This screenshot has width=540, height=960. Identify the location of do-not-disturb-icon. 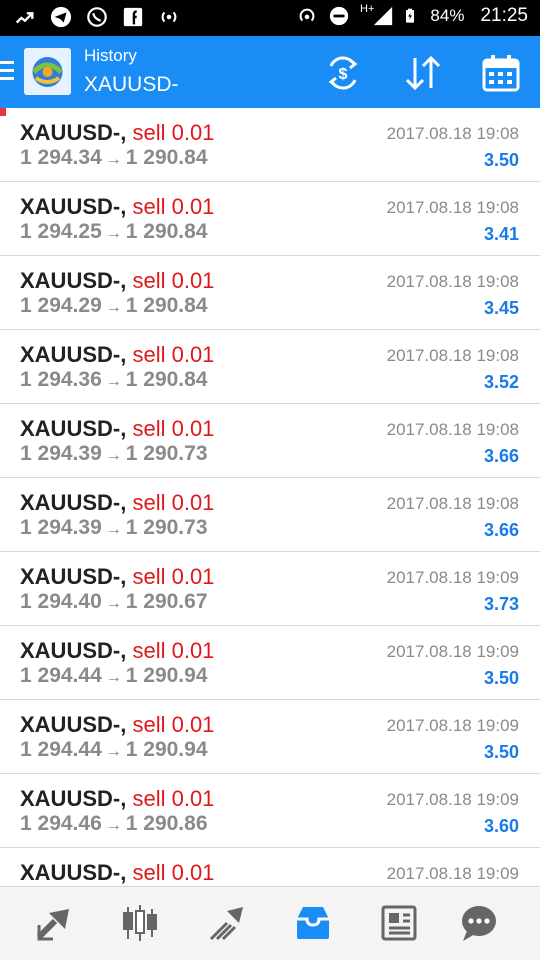
(339, 16).